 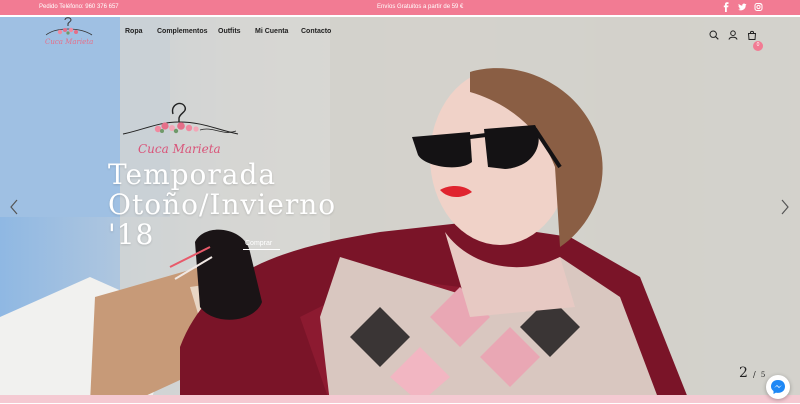 What do you see at coordinates (743, 373) in the screenshot?
I see `slide-current: 2` at bounding box center [743, 373].